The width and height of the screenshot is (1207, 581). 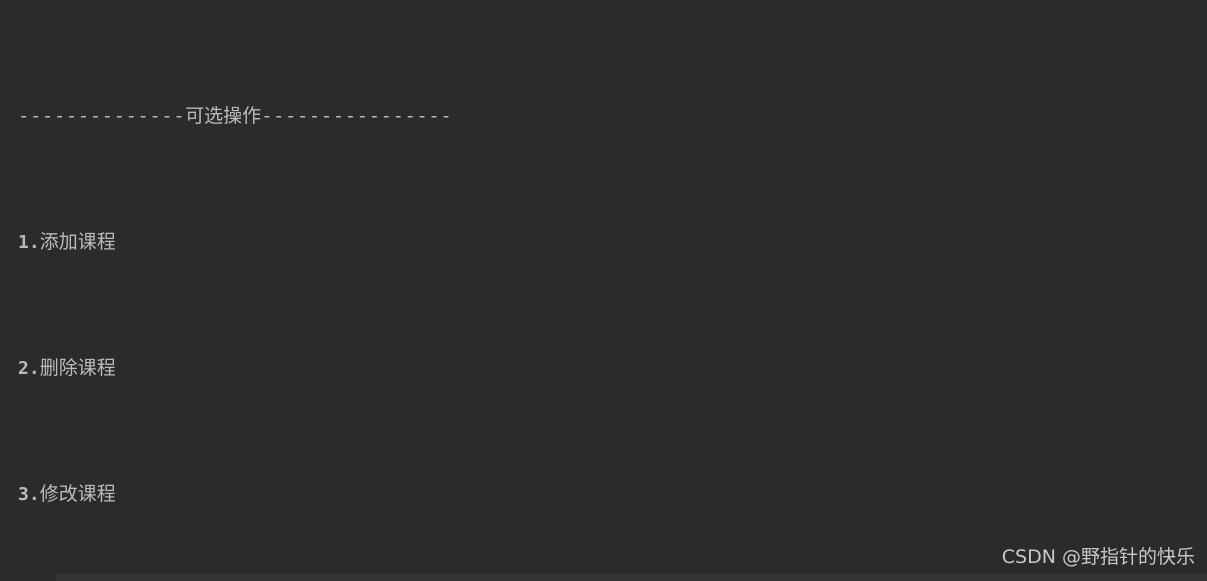 What do you see at coordinates (102, 115) in the screenshot?
I see `header-rule-left: --------------` at bounding box center [102, 115].